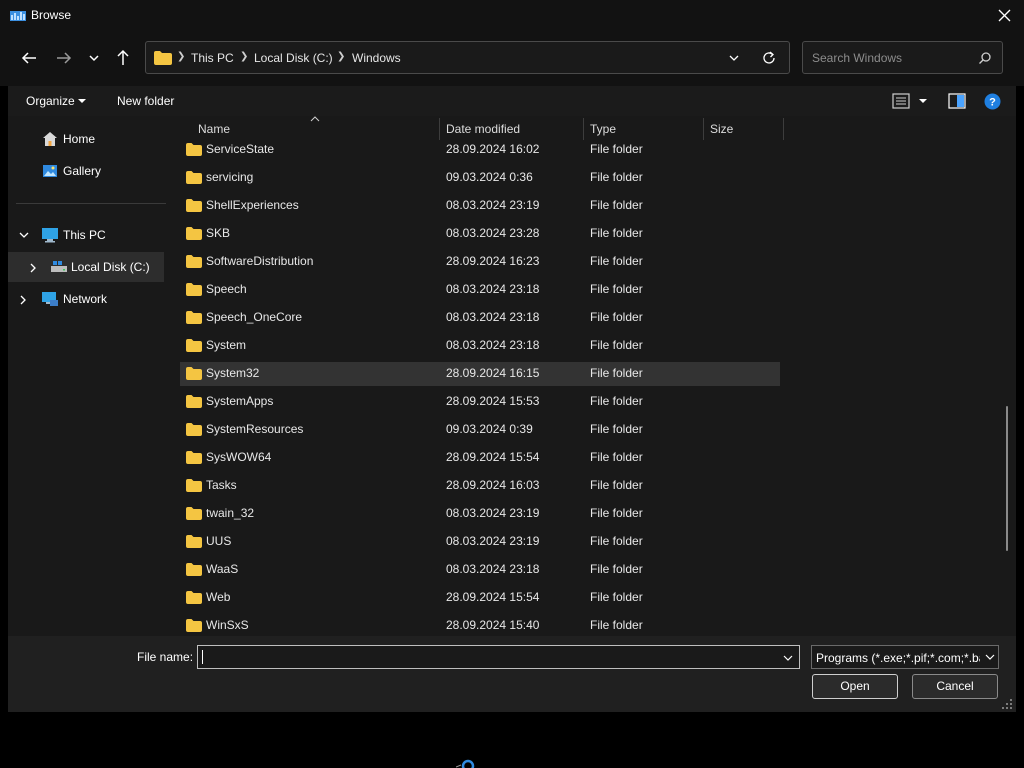  What do you see at coordinates (498, 657) in the screenshot?
I see `file-name-input` at bounding box center [498, 657].